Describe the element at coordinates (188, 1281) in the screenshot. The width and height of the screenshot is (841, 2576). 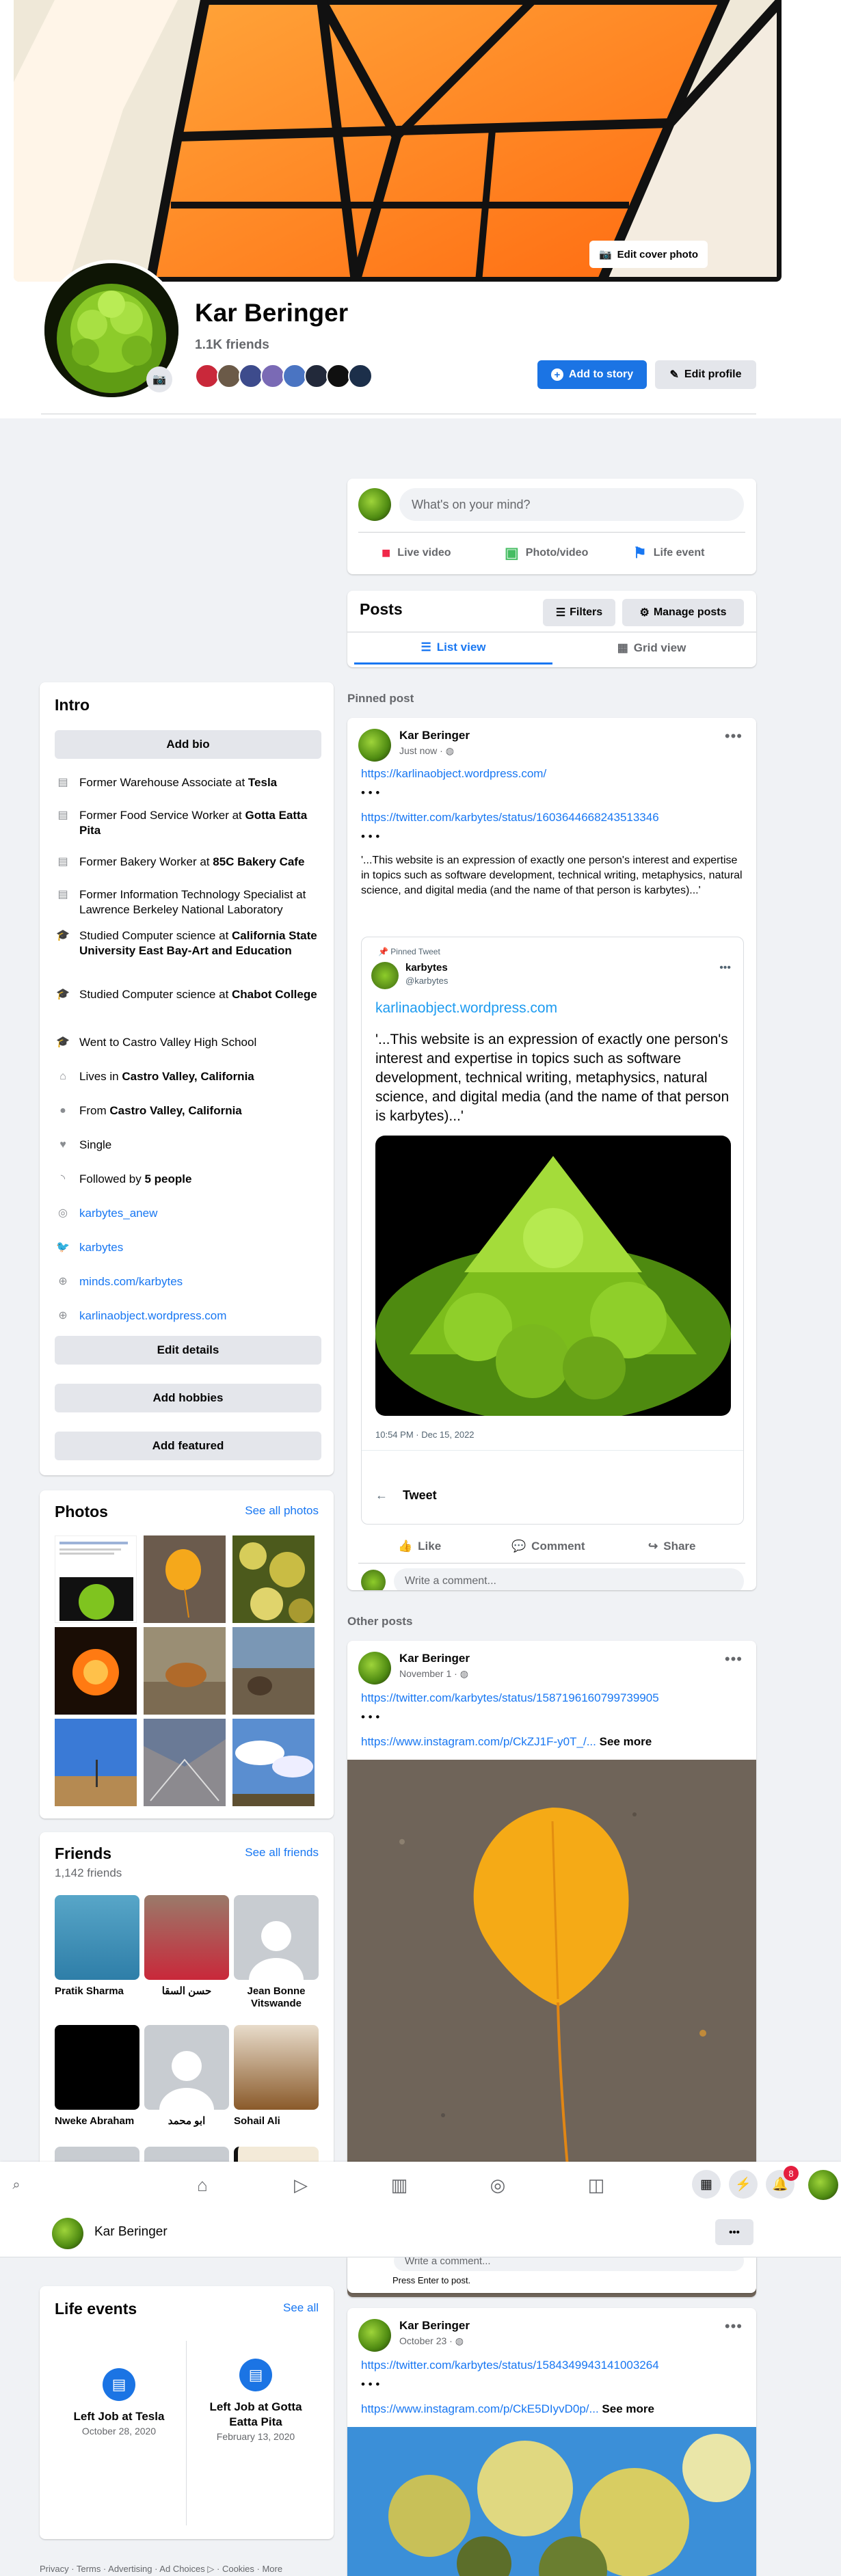
I see `intro-link-minds: ⊕ minds.com/karbytes` at that location.